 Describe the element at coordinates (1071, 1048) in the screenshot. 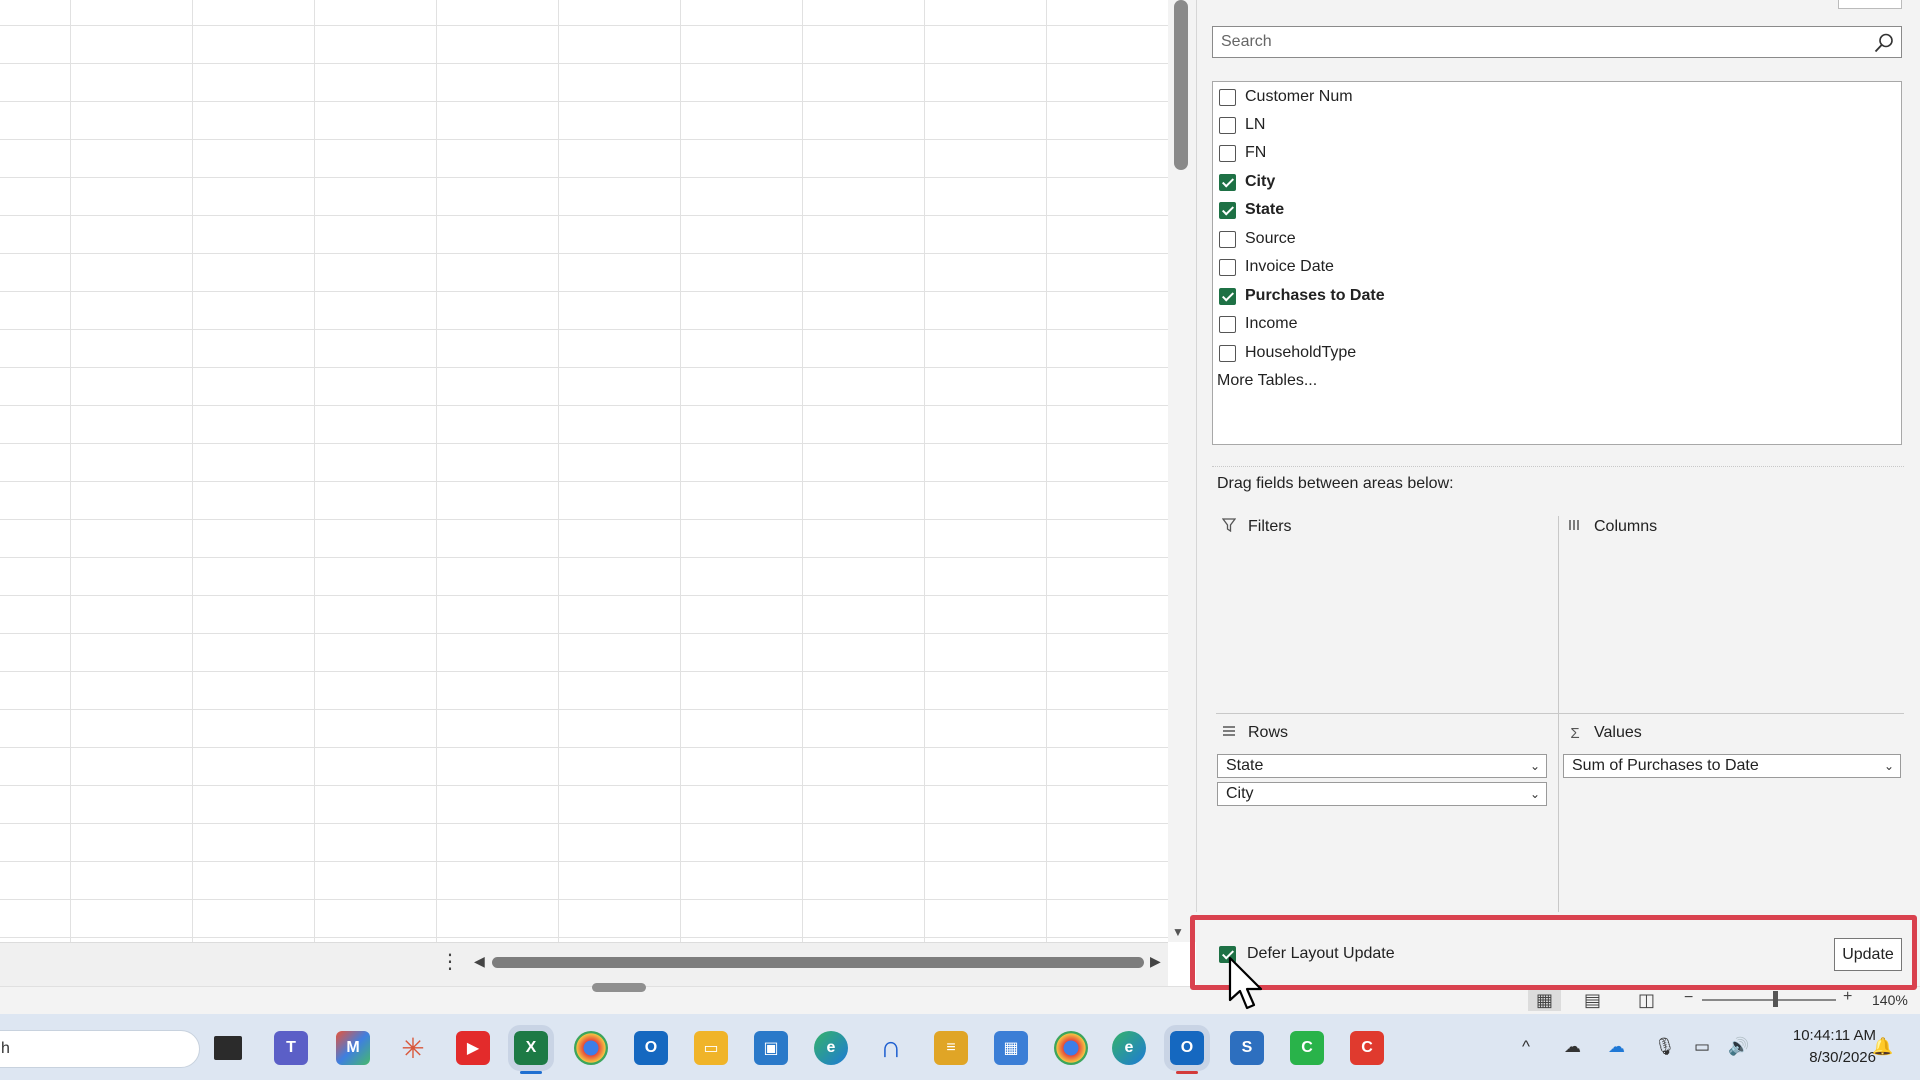

I see `chrome-profile-icon` at that location.